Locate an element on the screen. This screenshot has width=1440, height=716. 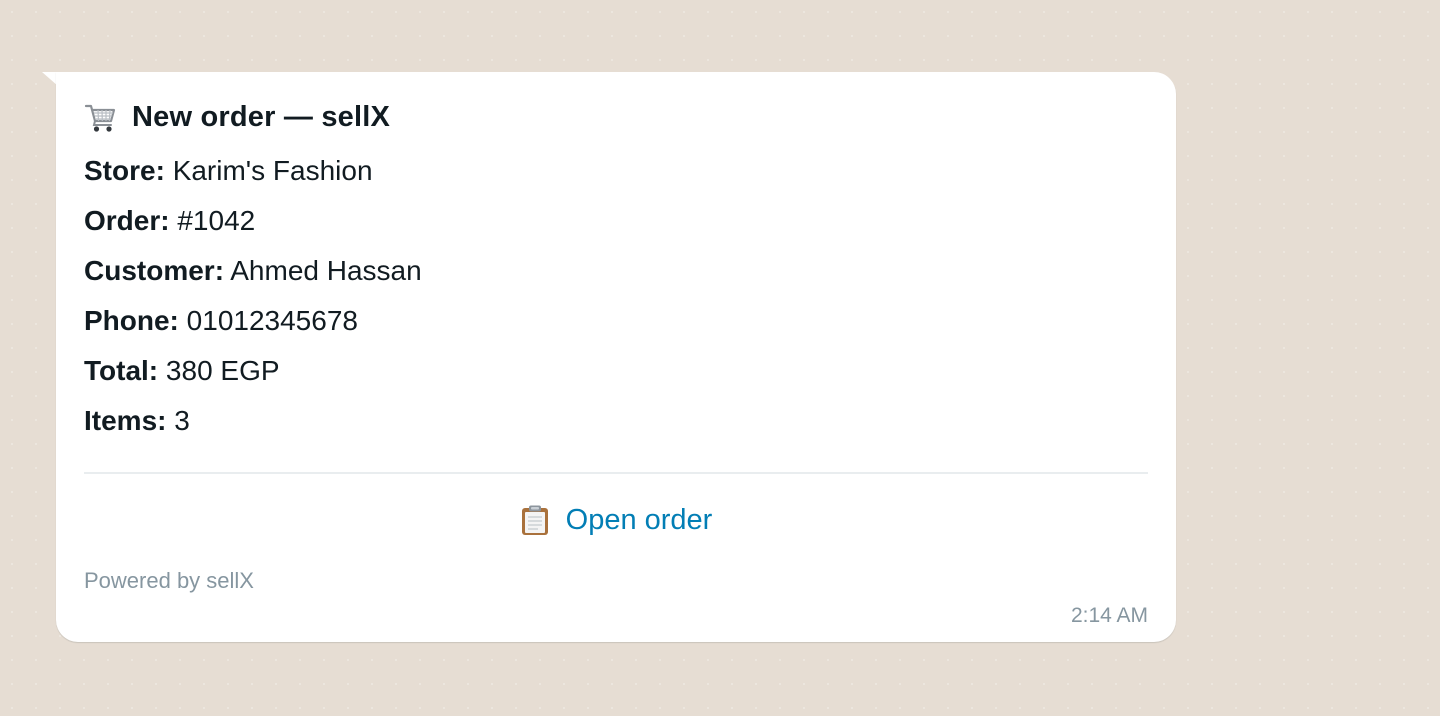
field-order: Order: #1042 is located at coordinates (616, 225).